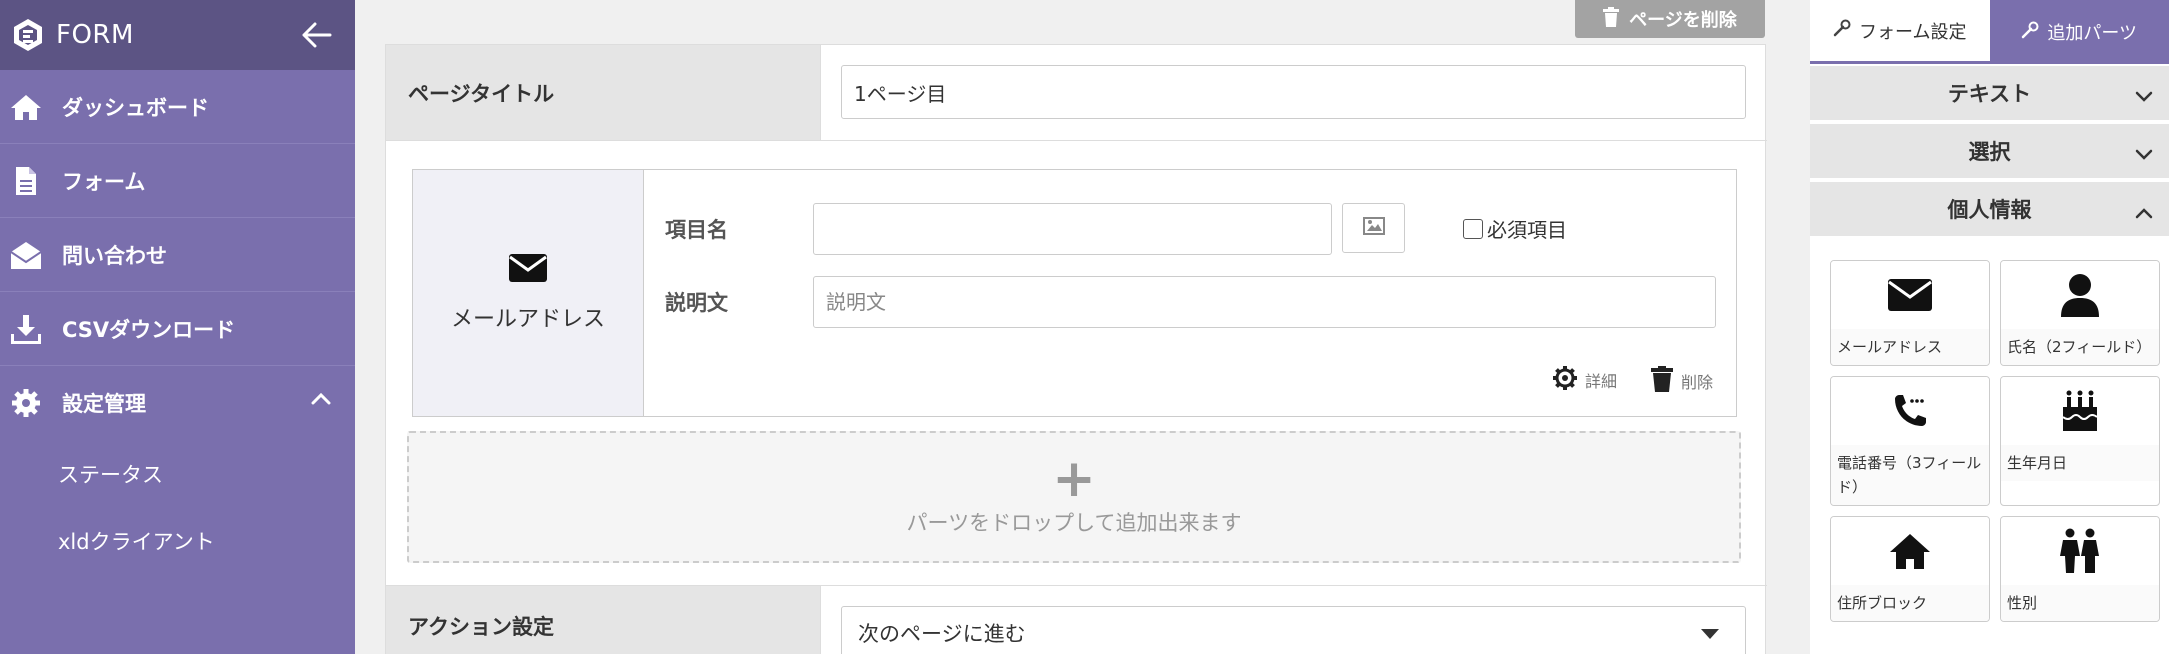  I want to click on accordion-label: 個人情報, so click(1989, 210).